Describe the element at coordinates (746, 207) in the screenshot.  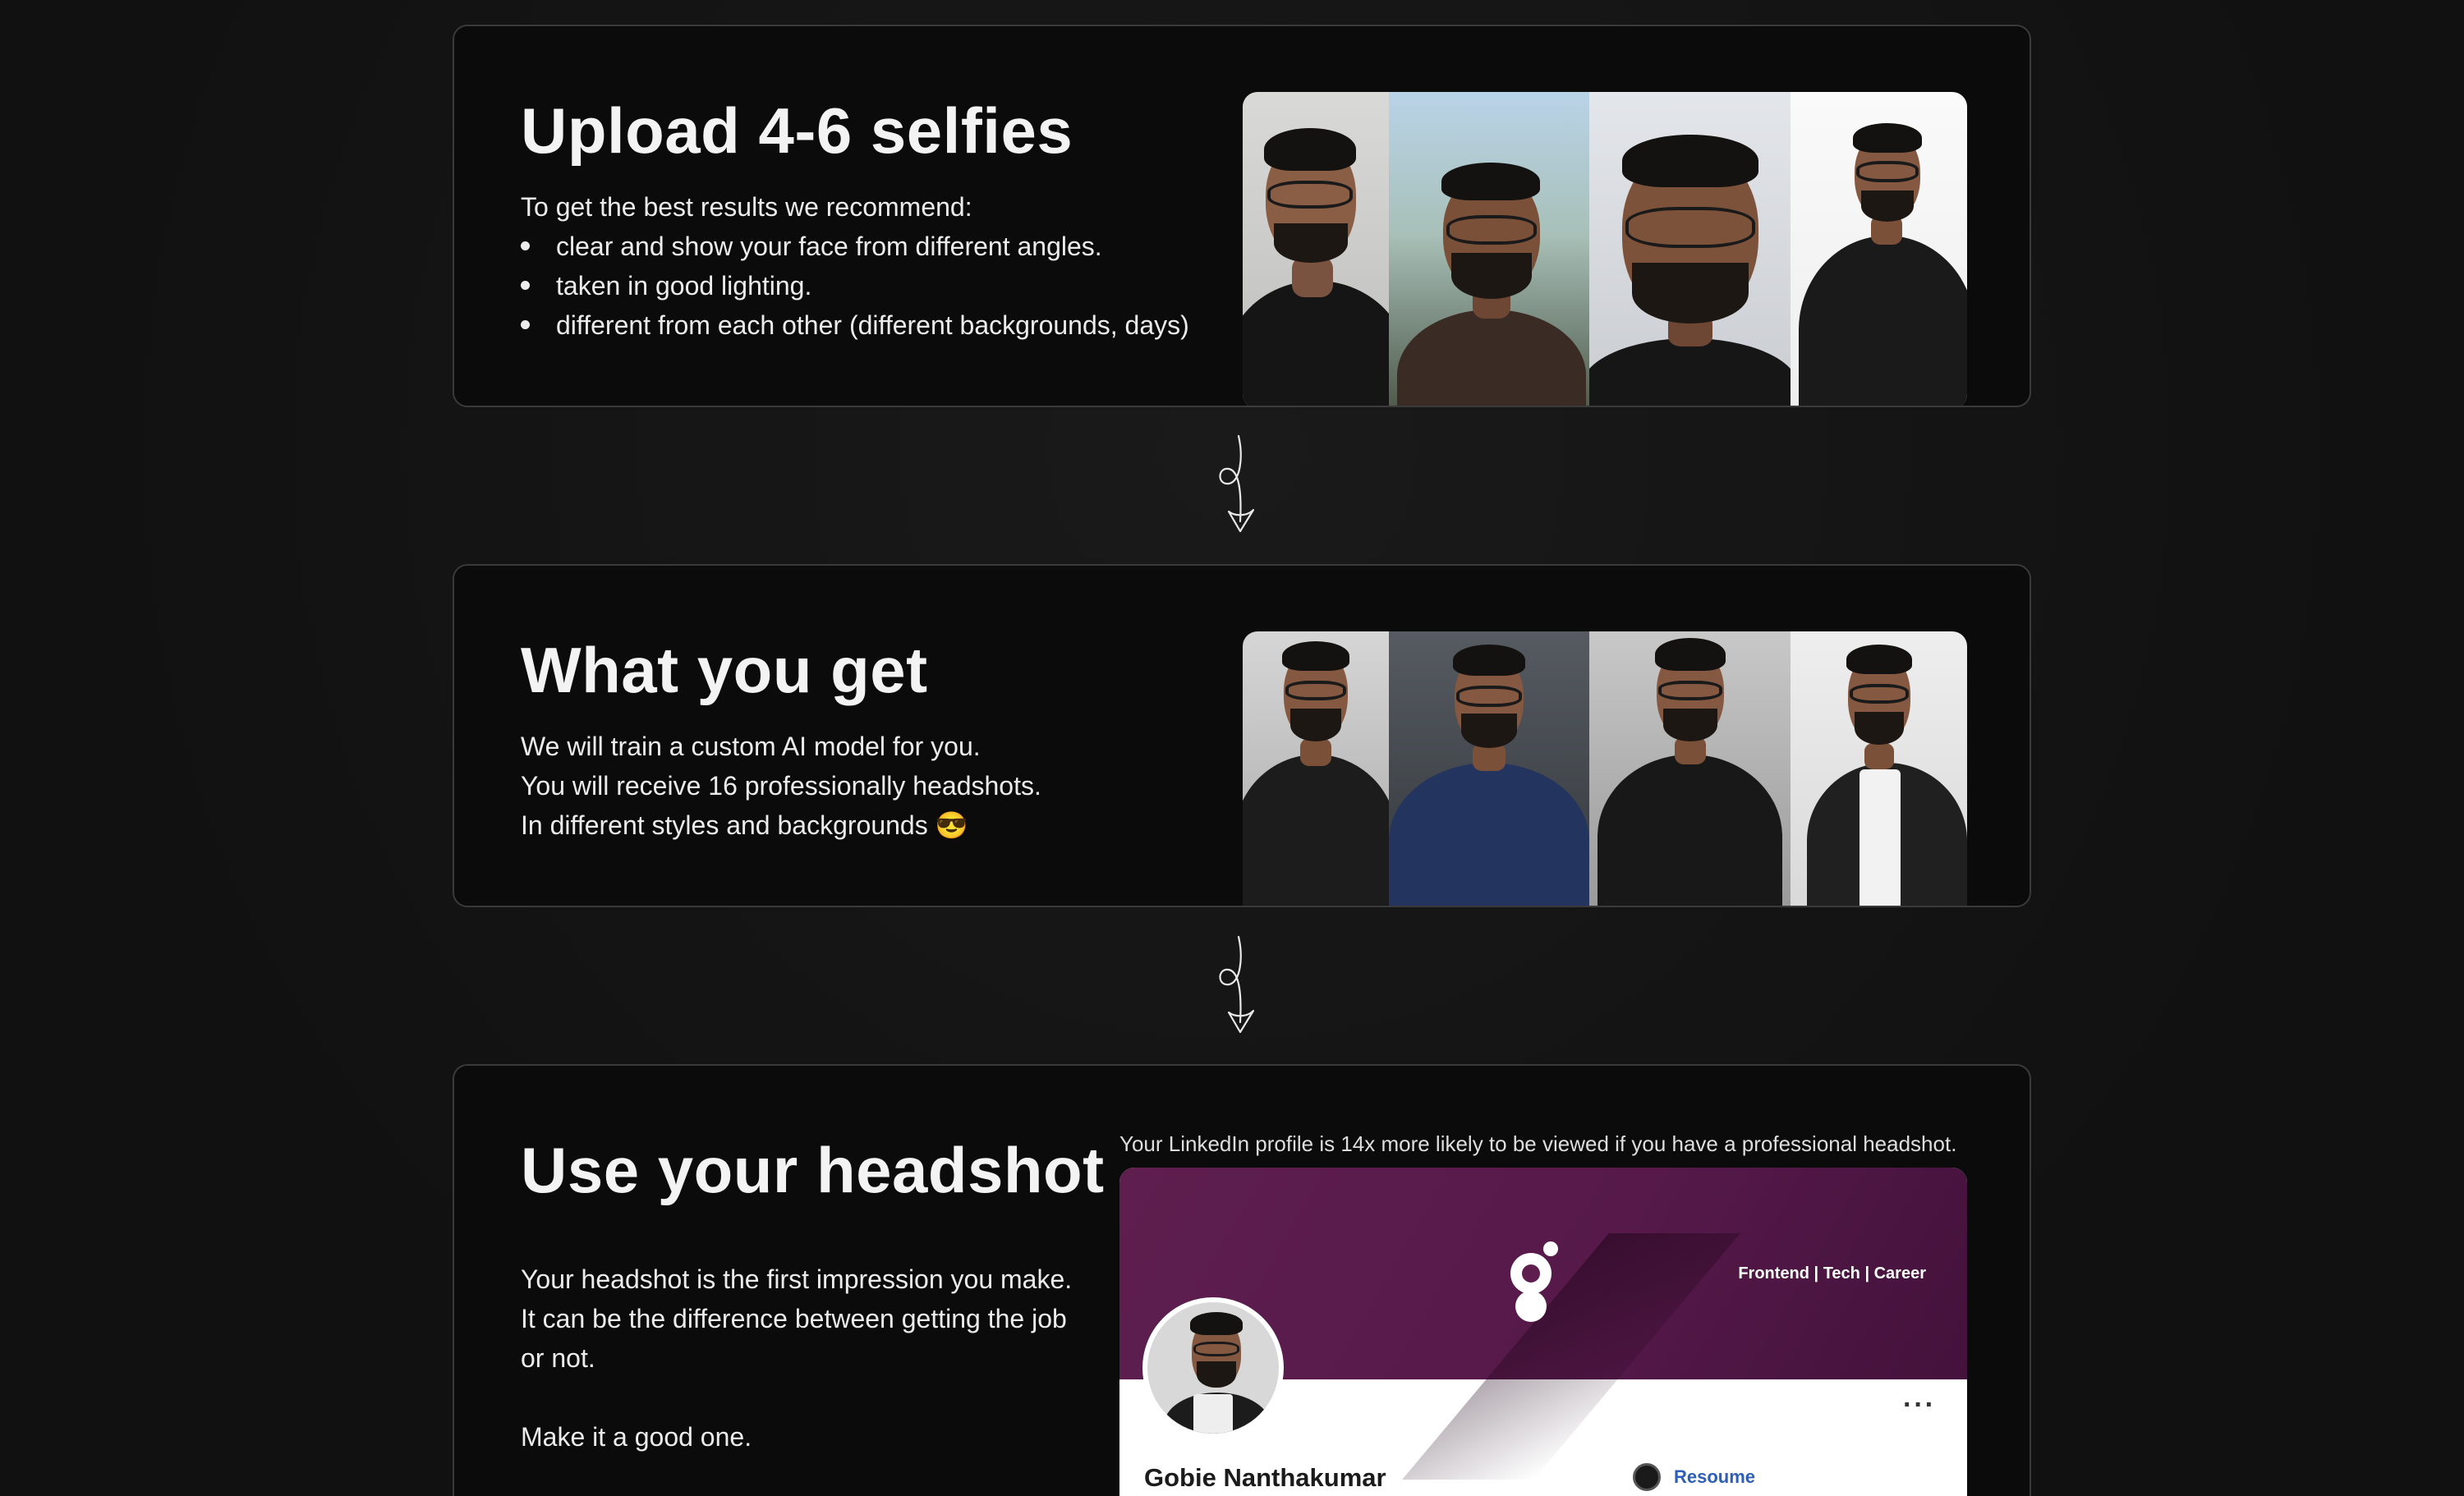
I see `instructions-intro: To get the best results we recommend:` at that location.